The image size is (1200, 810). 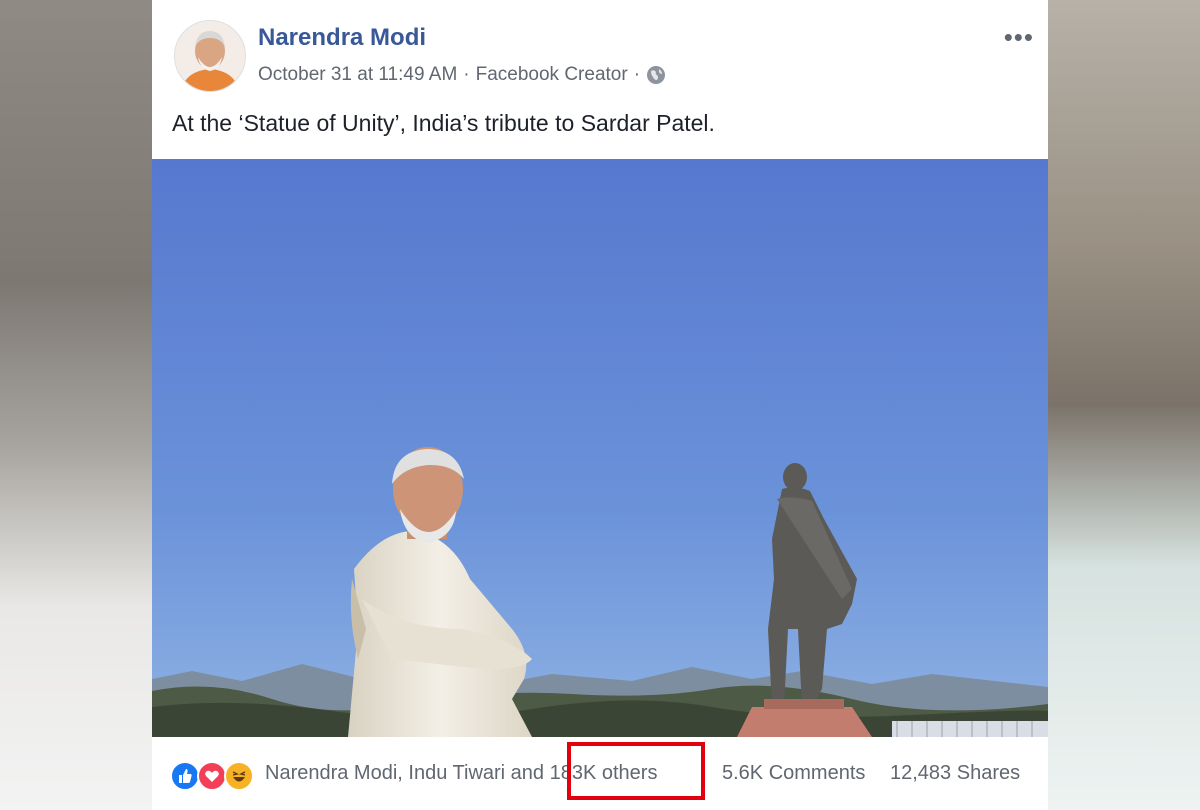 I want to click on background-right-blur, so click(x=1124, y=405).